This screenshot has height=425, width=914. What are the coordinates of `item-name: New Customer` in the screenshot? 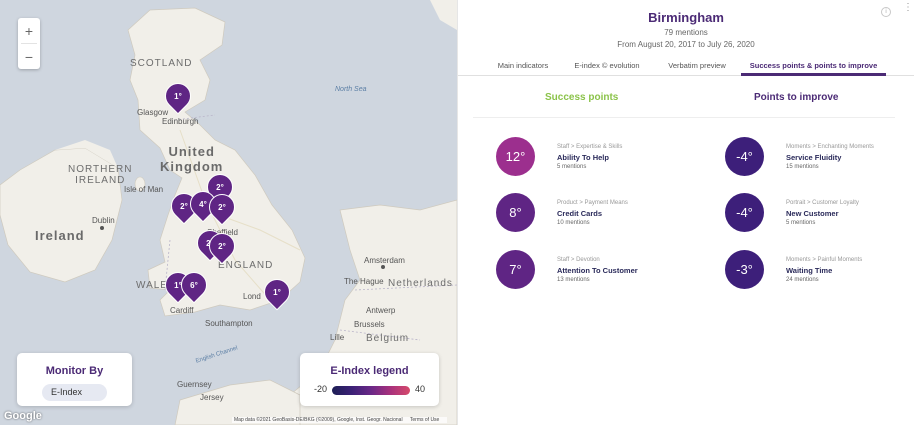 It's located at (812, 213).